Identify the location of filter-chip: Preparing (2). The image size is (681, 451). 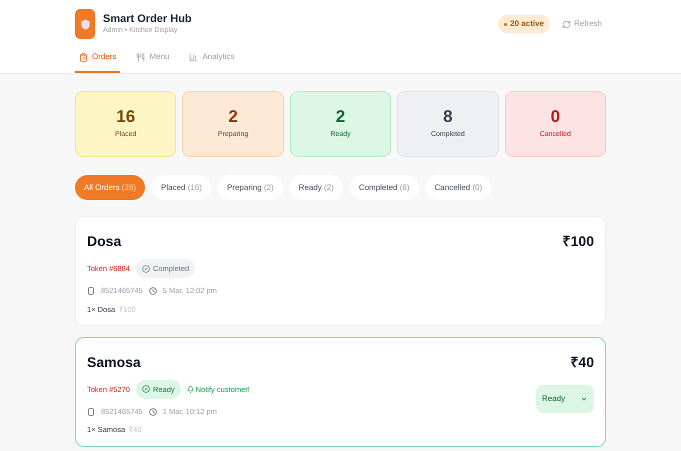
(250, 187).